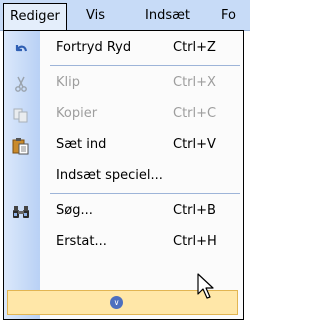 This screenshot has width=320, height=336. What do you see at coordinates (167, 15) in the screenshot?
I see `menu-indsaet: Indsæt` at bounding box center [167, 15].